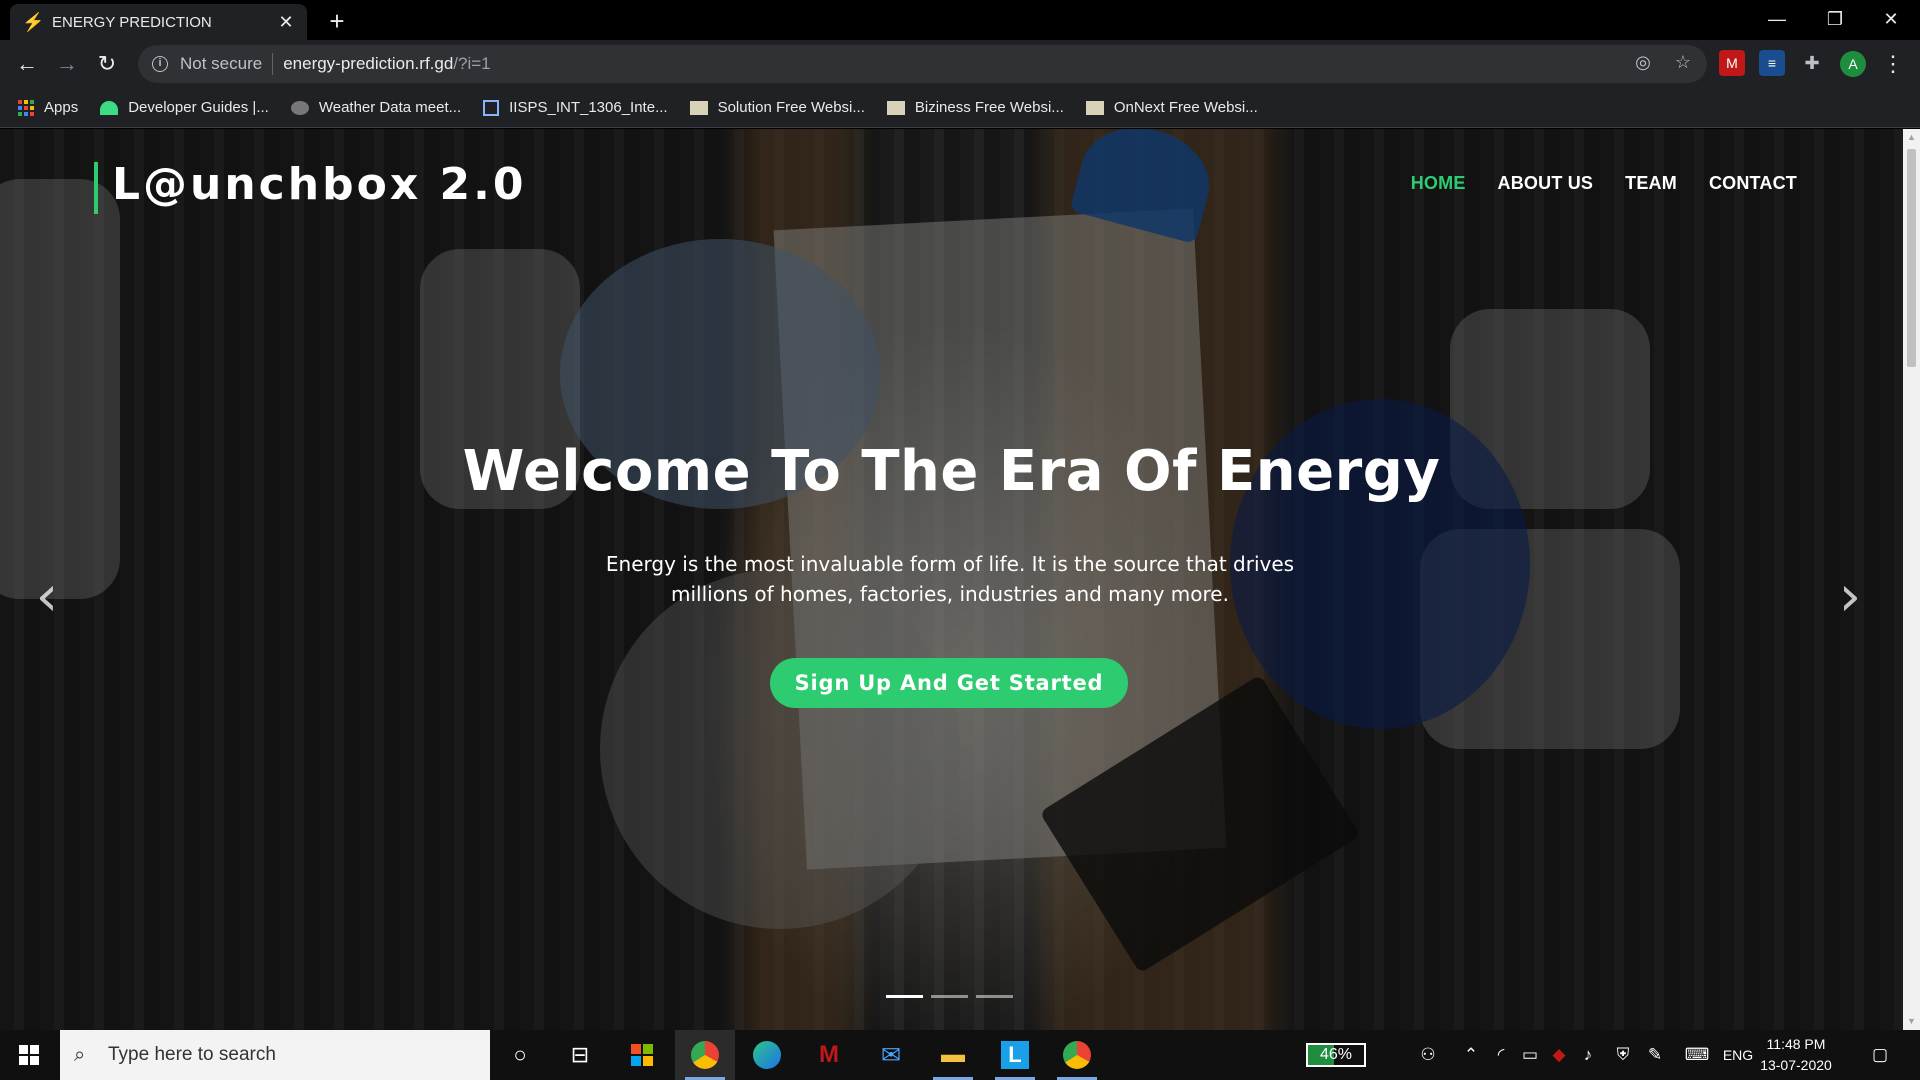 Image resolution: width=1920 pixels, height=1080 pixels. I want to click on chrome-profile-icon, so click(1077, 1055).